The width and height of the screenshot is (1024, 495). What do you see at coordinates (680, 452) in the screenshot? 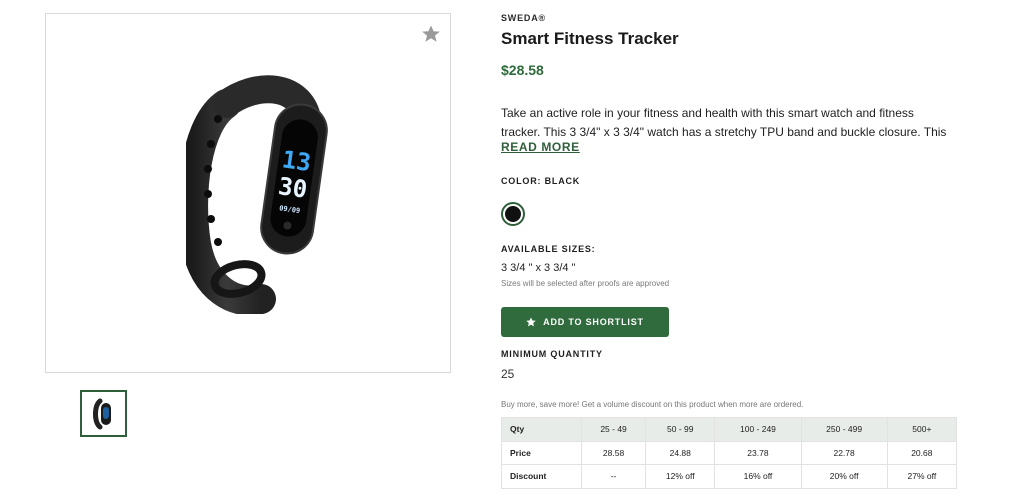
I see `price-cell: 24.88` at bounding box center [680, 452].